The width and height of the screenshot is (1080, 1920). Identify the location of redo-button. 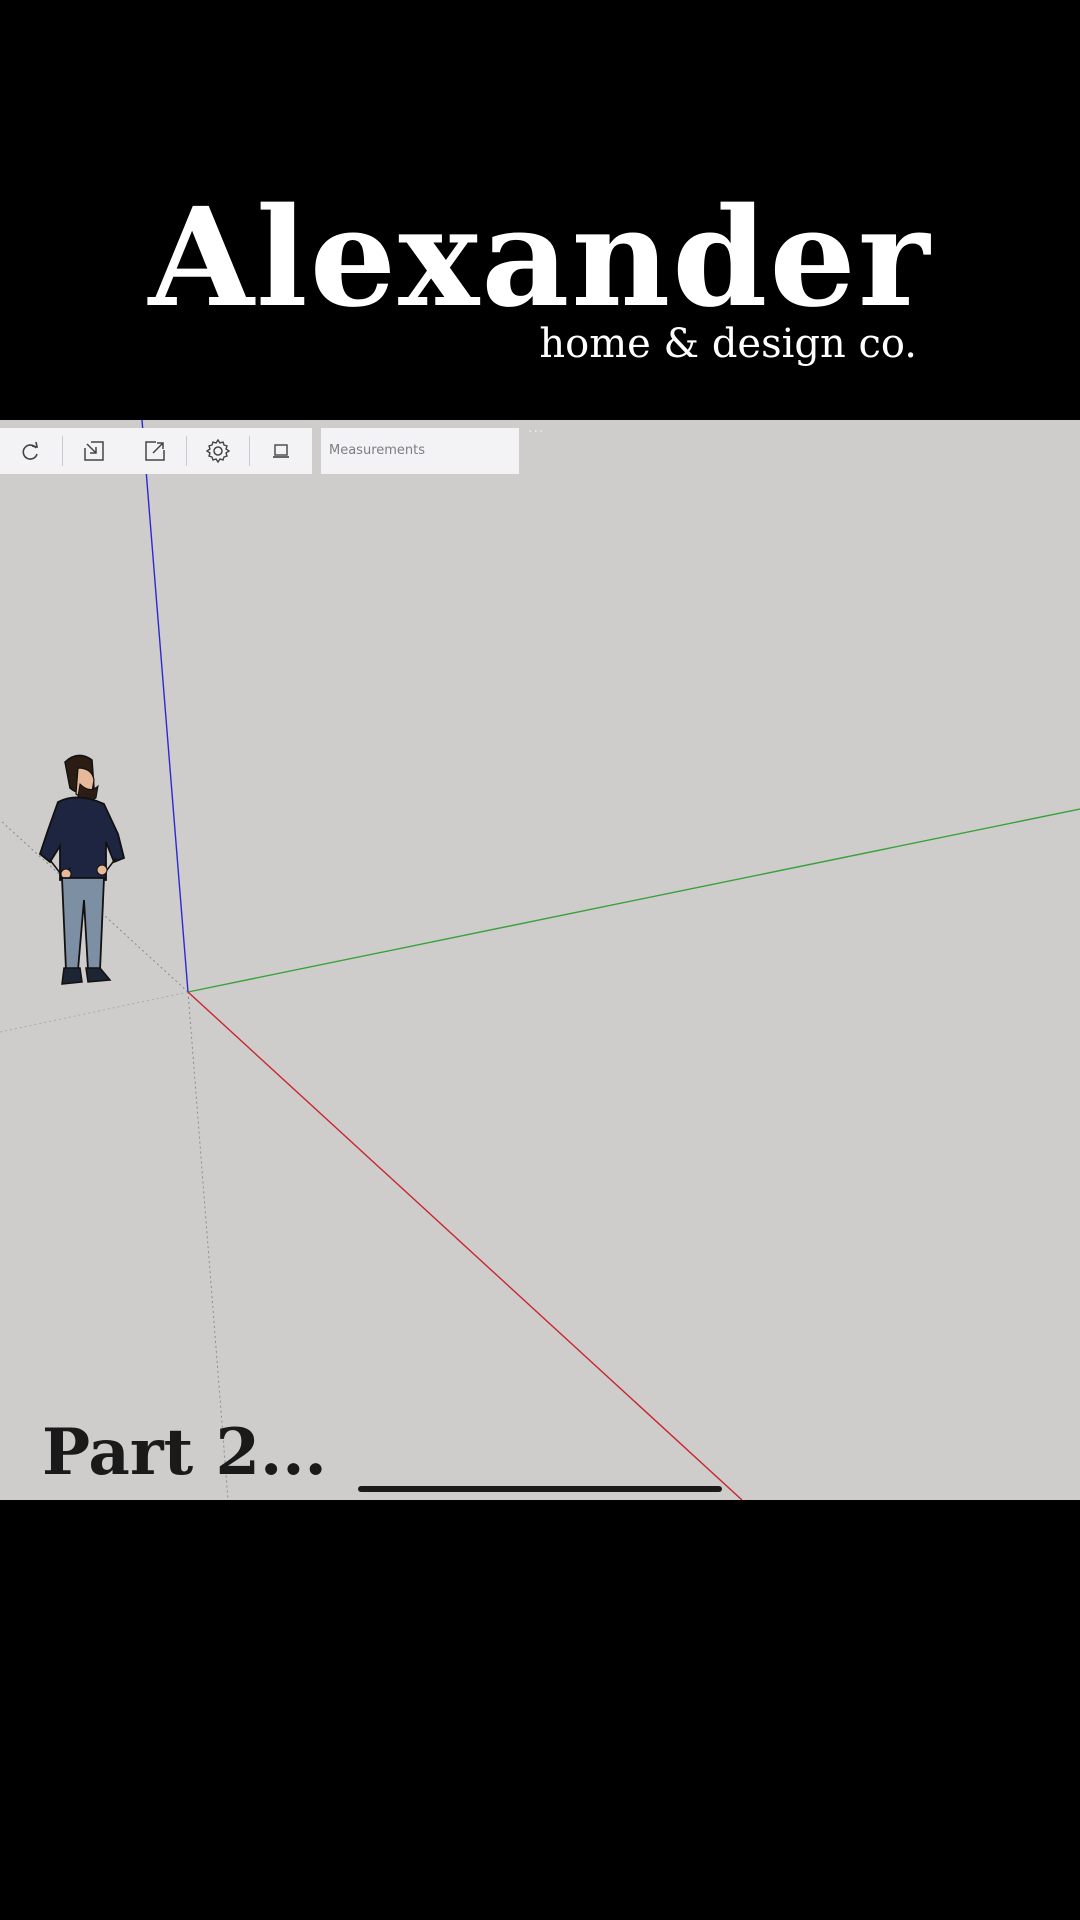
(31, 451).